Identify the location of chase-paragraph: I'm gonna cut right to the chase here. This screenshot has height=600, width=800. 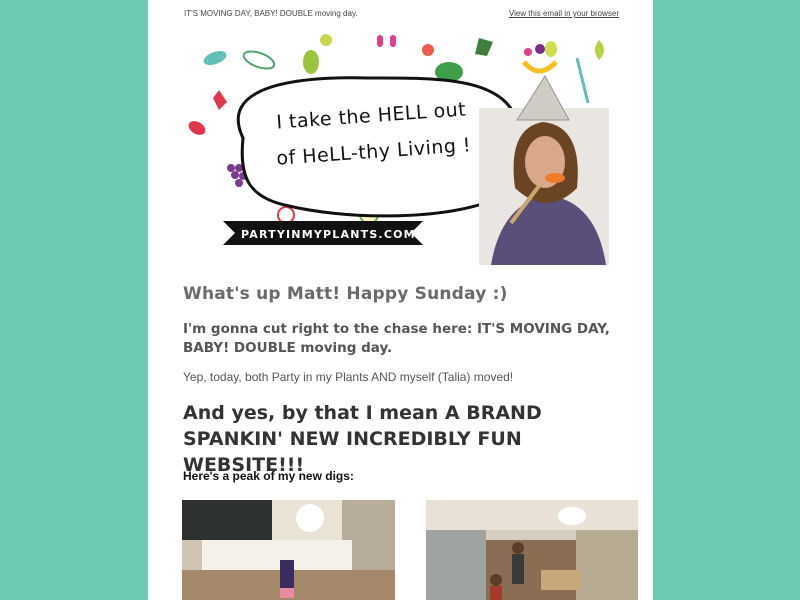
(396, 338).